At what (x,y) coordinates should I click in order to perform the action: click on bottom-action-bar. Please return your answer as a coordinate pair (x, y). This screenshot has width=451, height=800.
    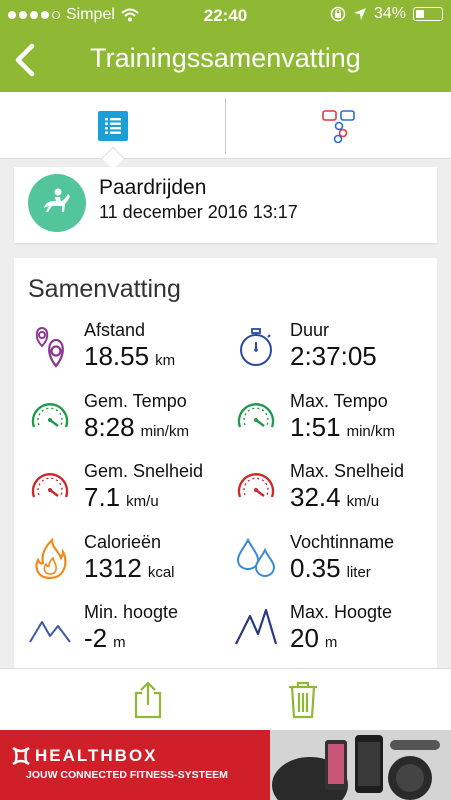
    Looking at the image, I should click on (225, 699).